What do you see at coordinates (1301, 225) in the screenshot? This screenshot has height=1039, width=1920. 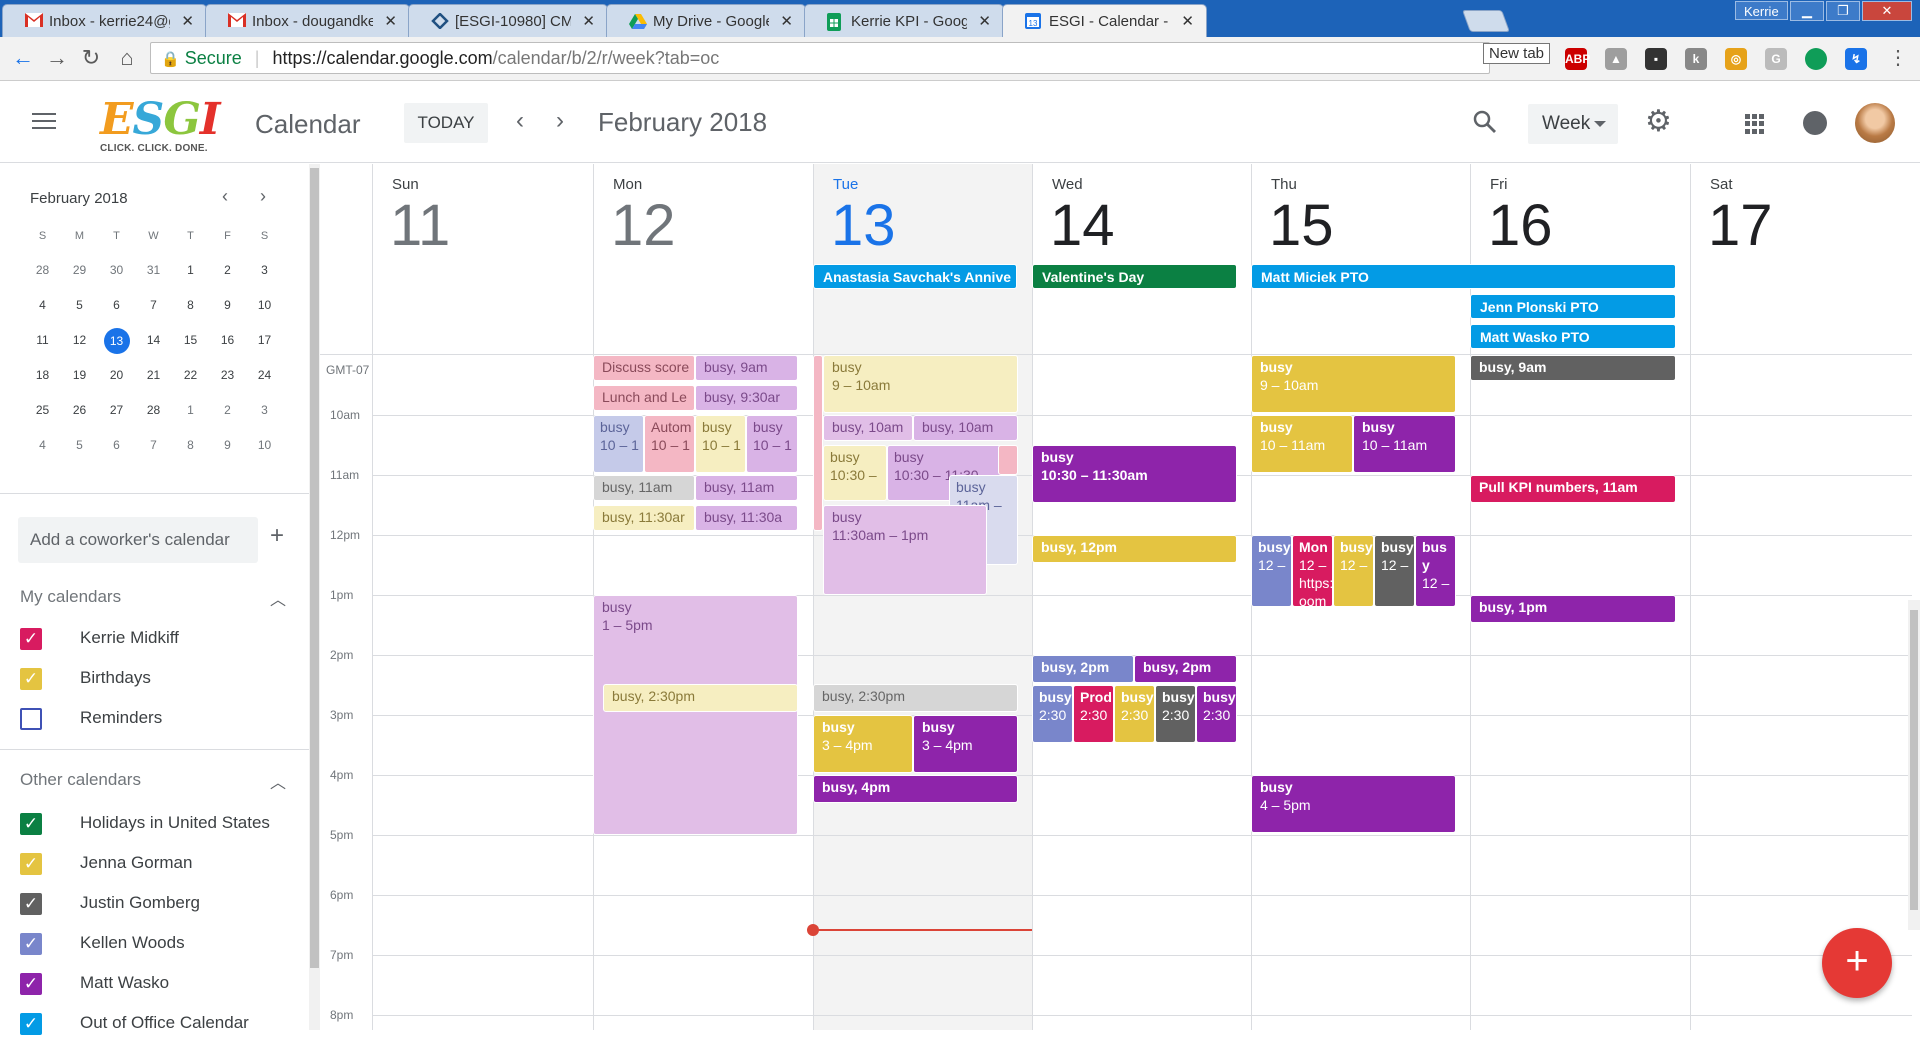 I see `day-number: 15` at bounding box center [1301, 225].